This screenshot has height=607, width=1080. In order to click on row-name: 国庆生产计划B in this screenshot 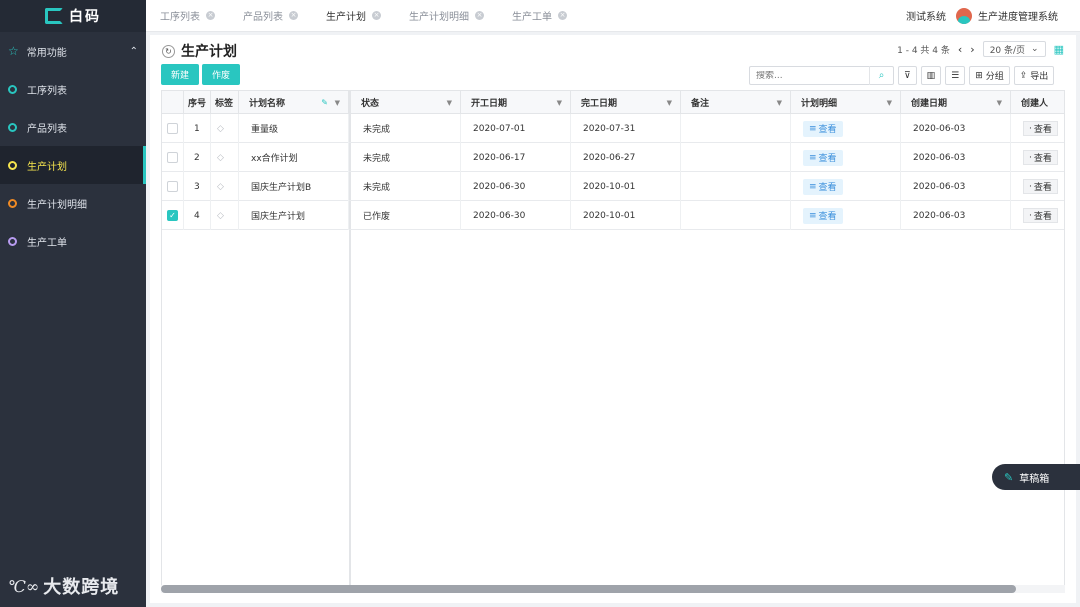, I will do `click(294, 186)`.